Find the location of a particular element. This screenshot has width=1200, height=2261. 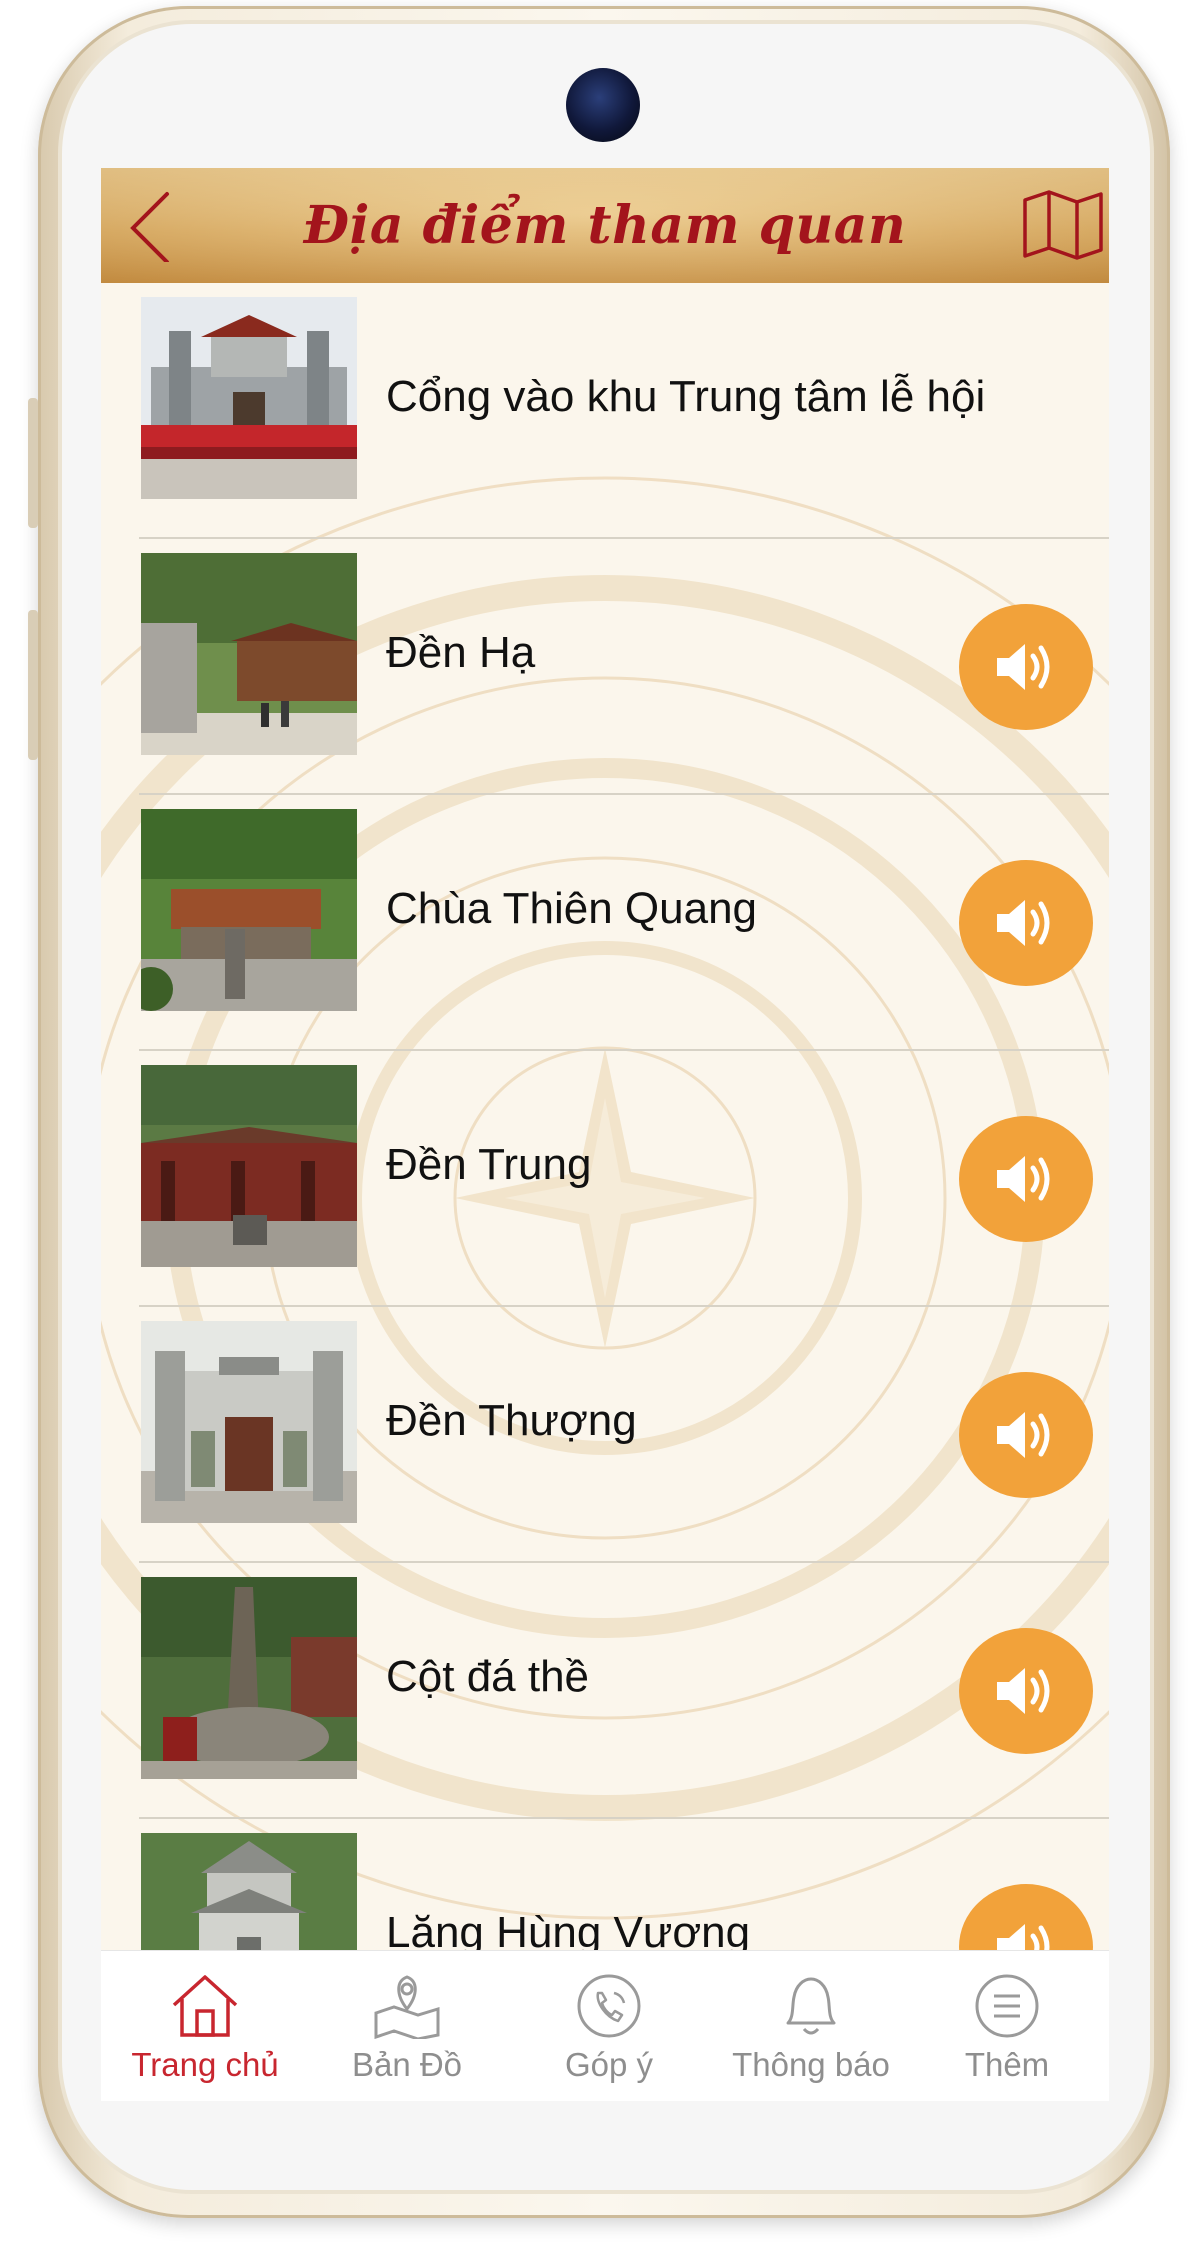

list-item: Chùa Thiên Quang is located at coordinates (605, 923).